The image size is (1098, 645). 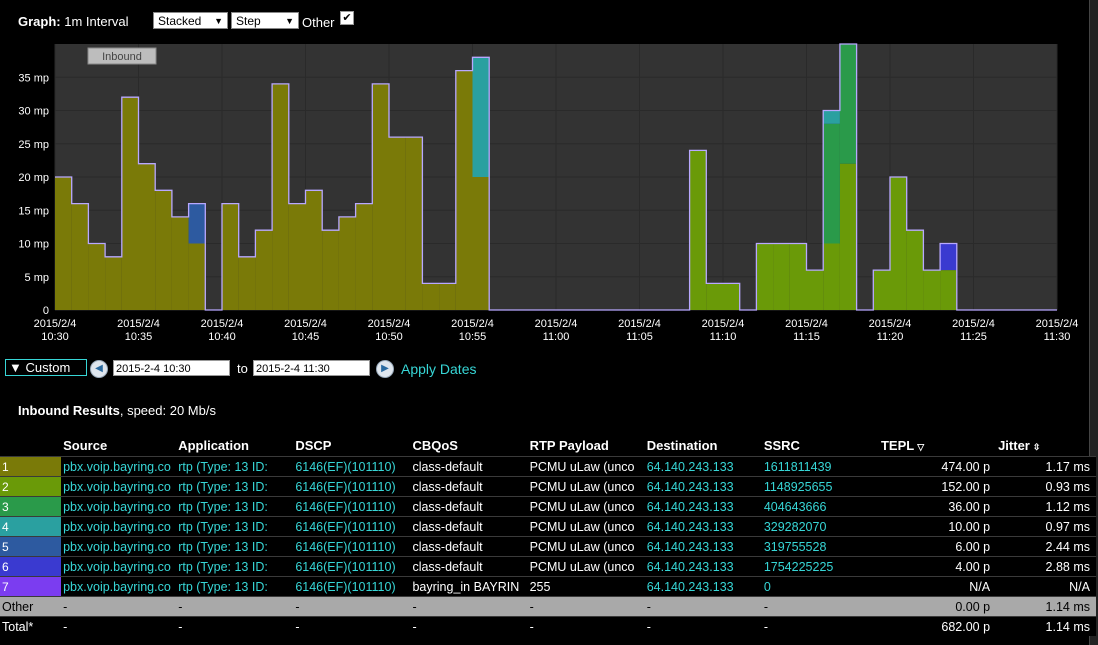 I want to click on col-jitter-header: Jitter ⇳, so click(x=1046, y=445).